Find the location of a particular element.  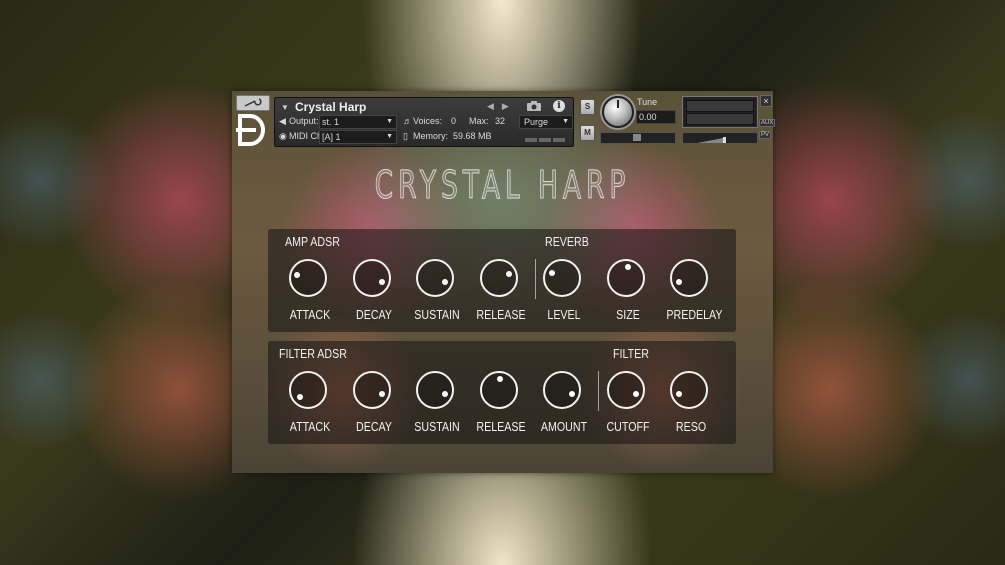

amp-size-knob is located at coordinates (625, 278).